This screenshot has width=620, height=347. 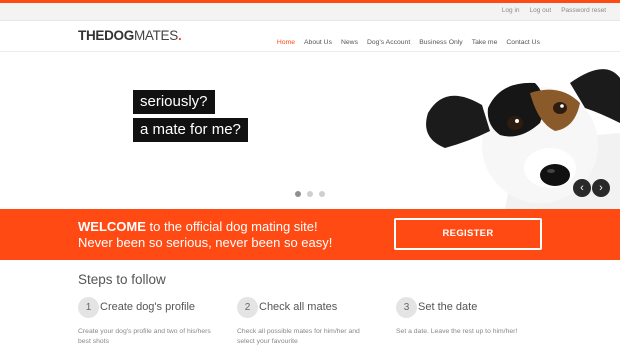 I want to click on site-logo: THEDOGMATES., so click(x=130, y=35).